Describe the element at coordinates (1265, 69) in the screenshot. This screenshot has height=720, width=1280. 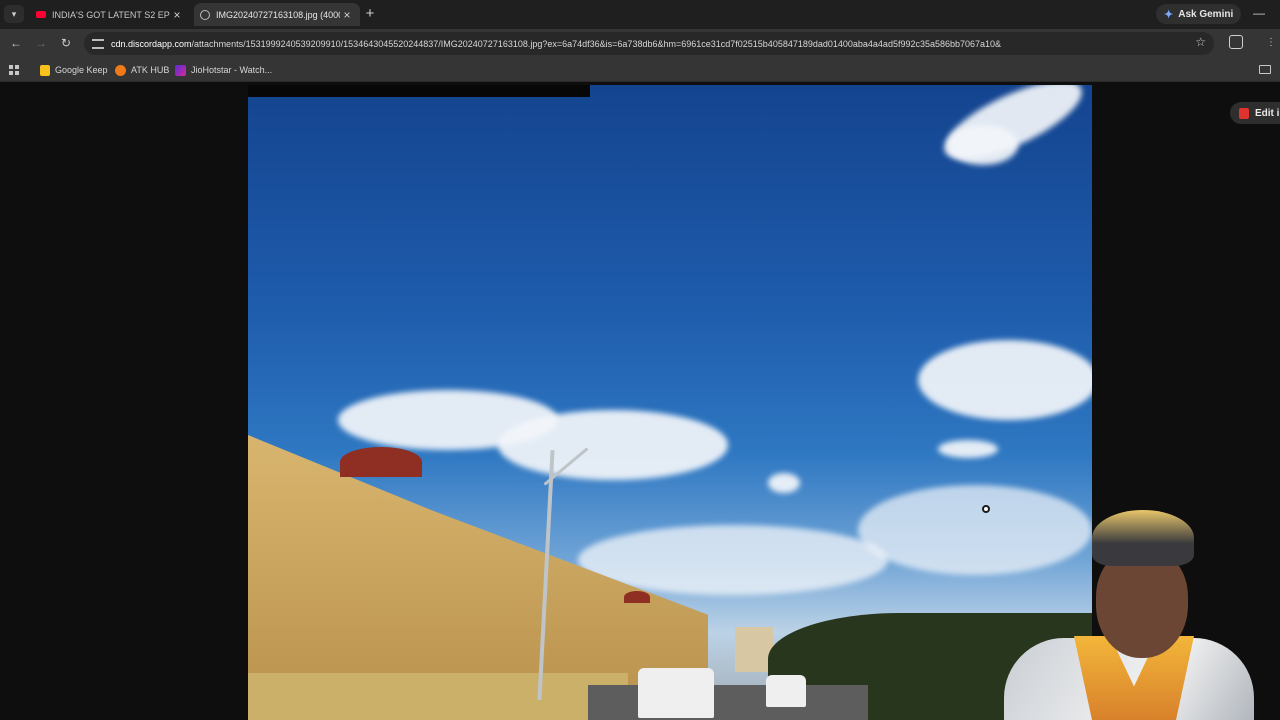
I see `all-bookmarks-folder-icon` at that location.